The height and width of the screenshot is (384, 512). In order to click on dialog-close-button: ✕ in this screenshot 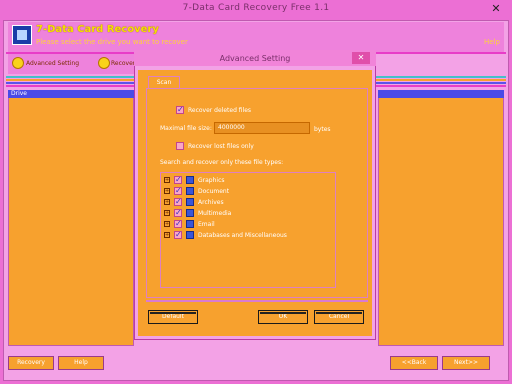, I will do `click(361, 58)`.